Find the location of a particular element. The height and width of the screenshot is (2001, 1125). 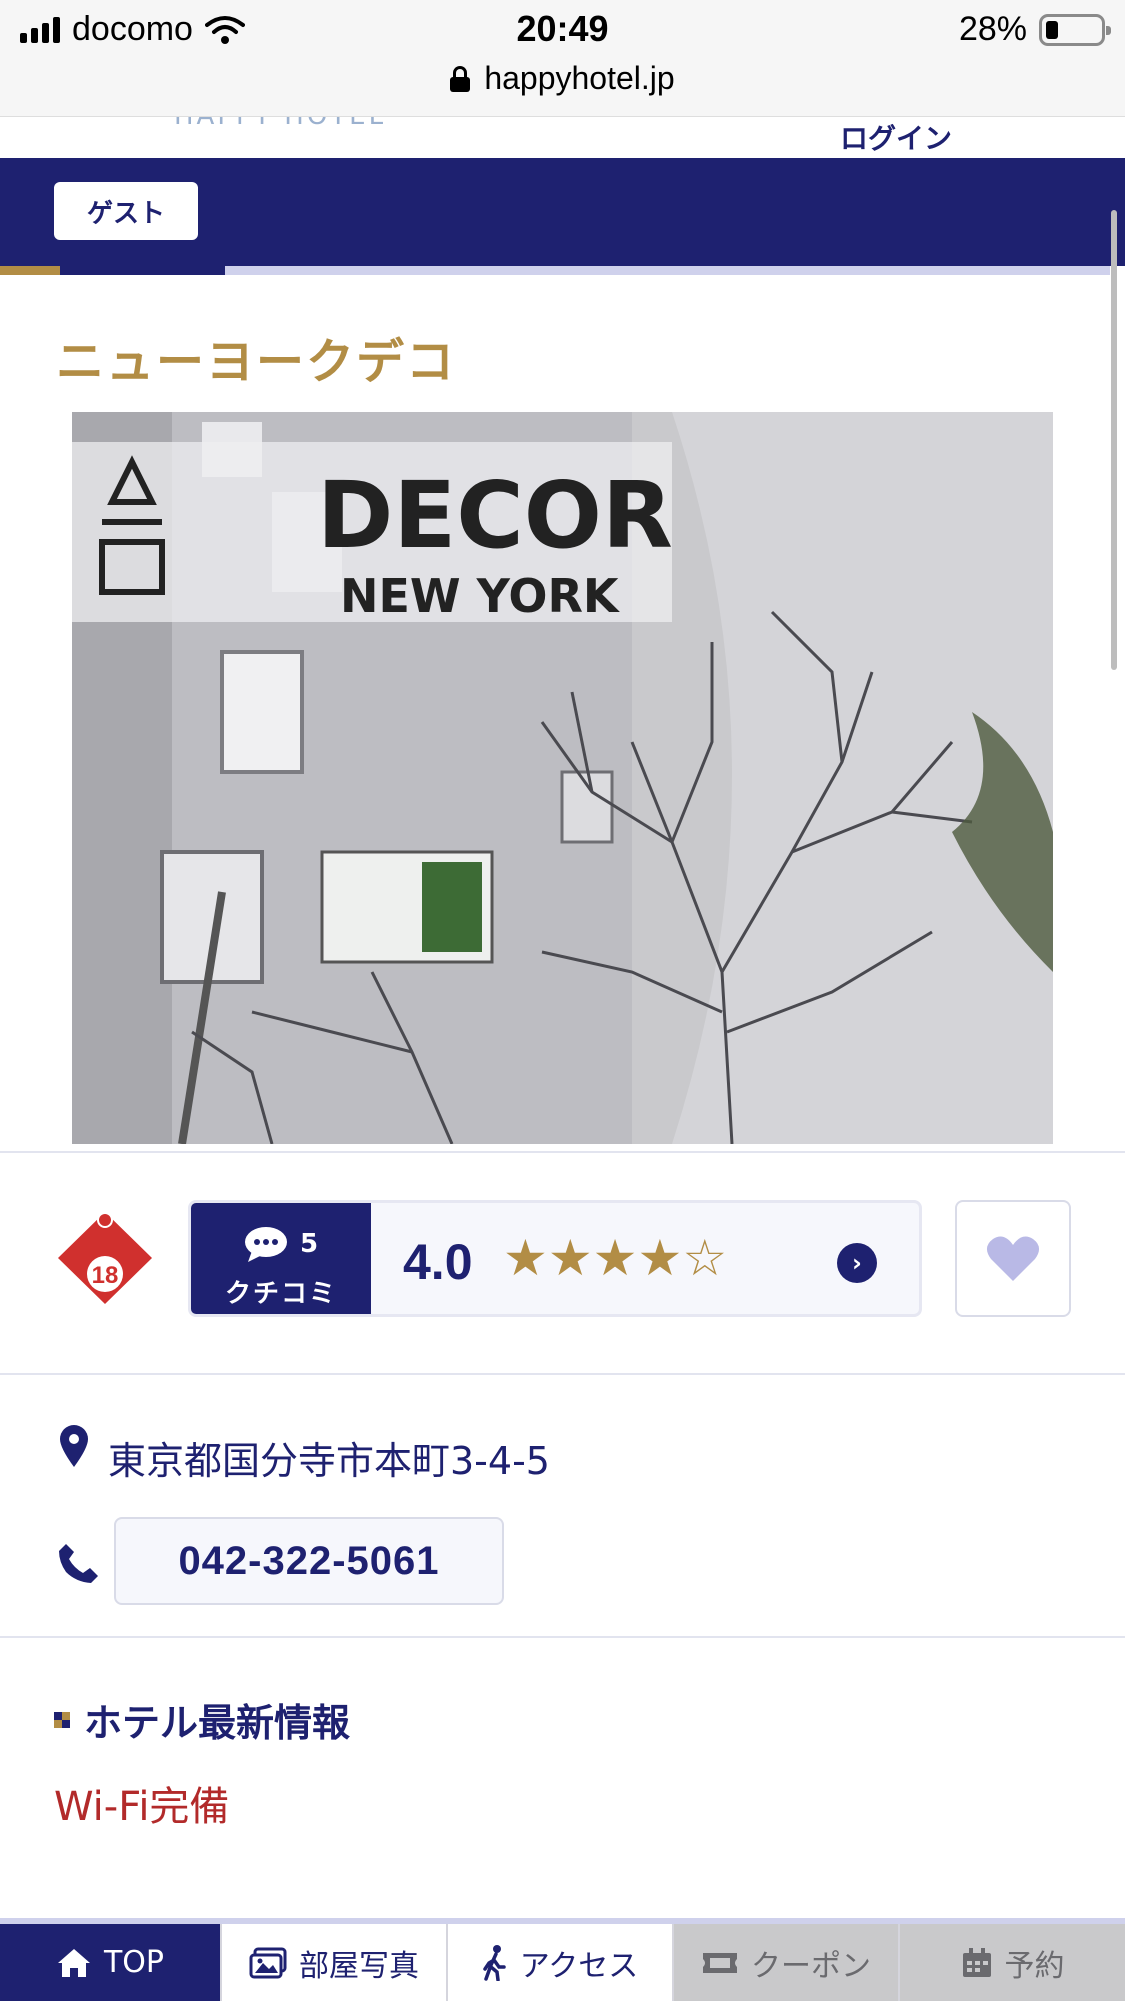

phone-icon is located at coordinates (78, 1563).